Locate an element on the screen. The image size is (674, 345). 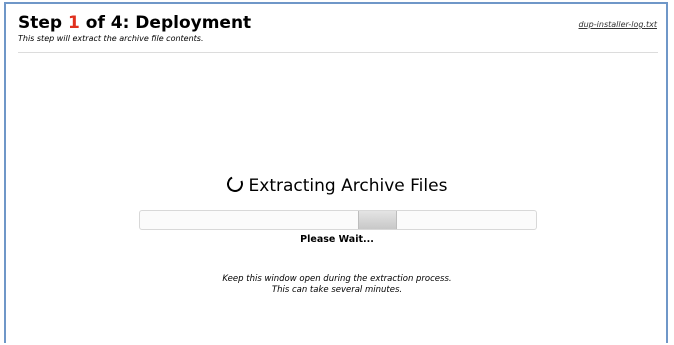
title-prefix: Step is located at coordinates (43, 23).